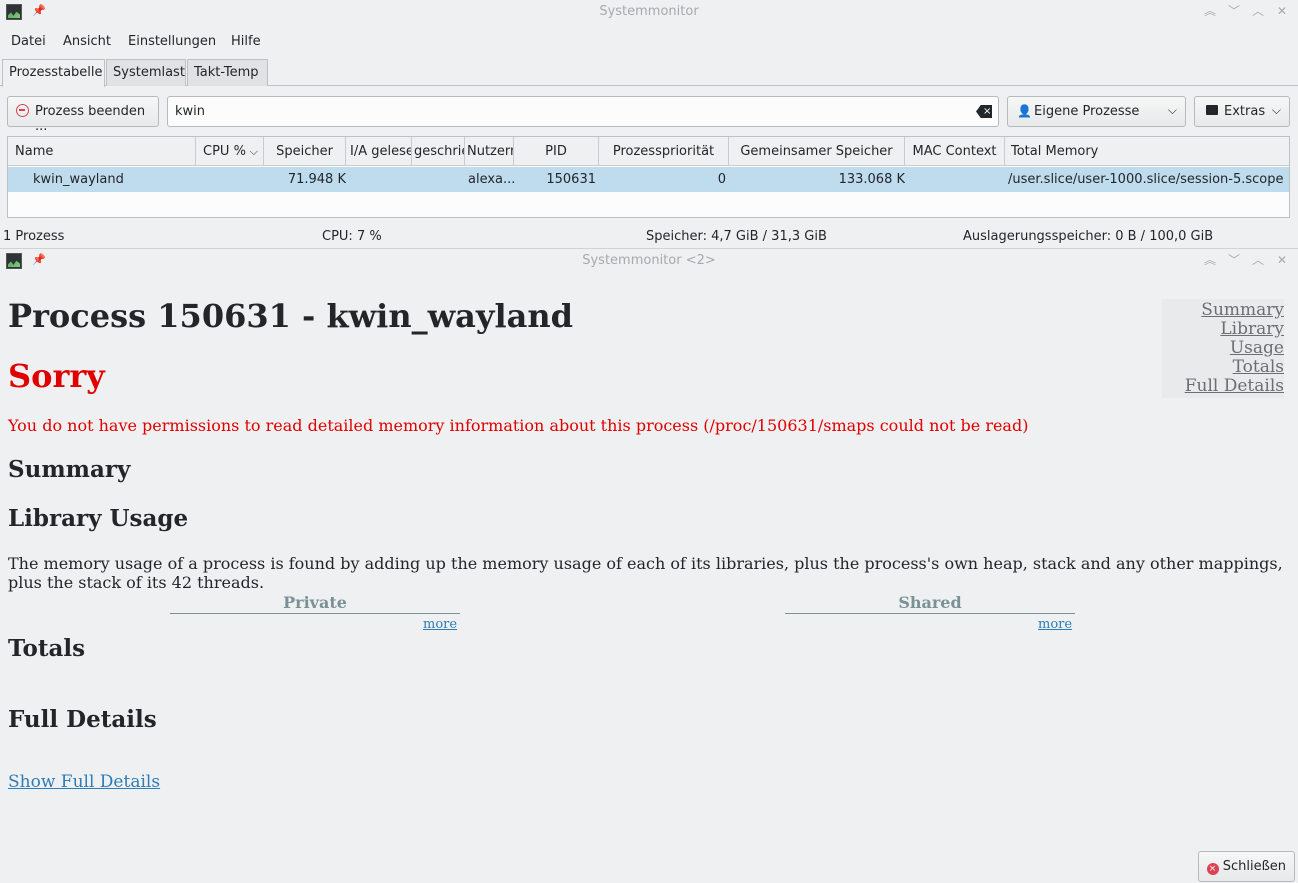 The width and height of the screenshot is (1298, 883). What do you see at coordinates (556, 151) in the screenshot?
I see `column-pid: PID` at bounding box center [556, 151].